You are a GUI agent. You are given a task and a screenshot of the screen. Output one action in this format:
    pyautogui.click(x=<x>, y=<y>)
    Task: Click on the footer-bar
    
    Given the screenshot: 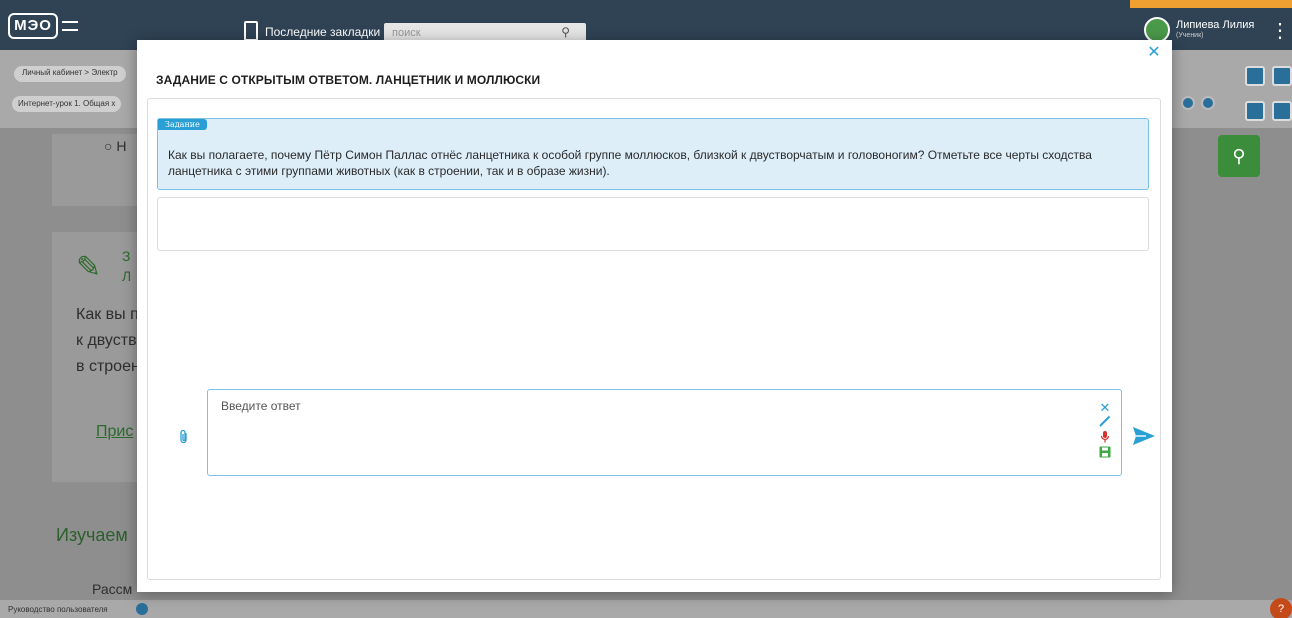 What is the action you would take?
    pyautogui.click(x=646, y=609)
    